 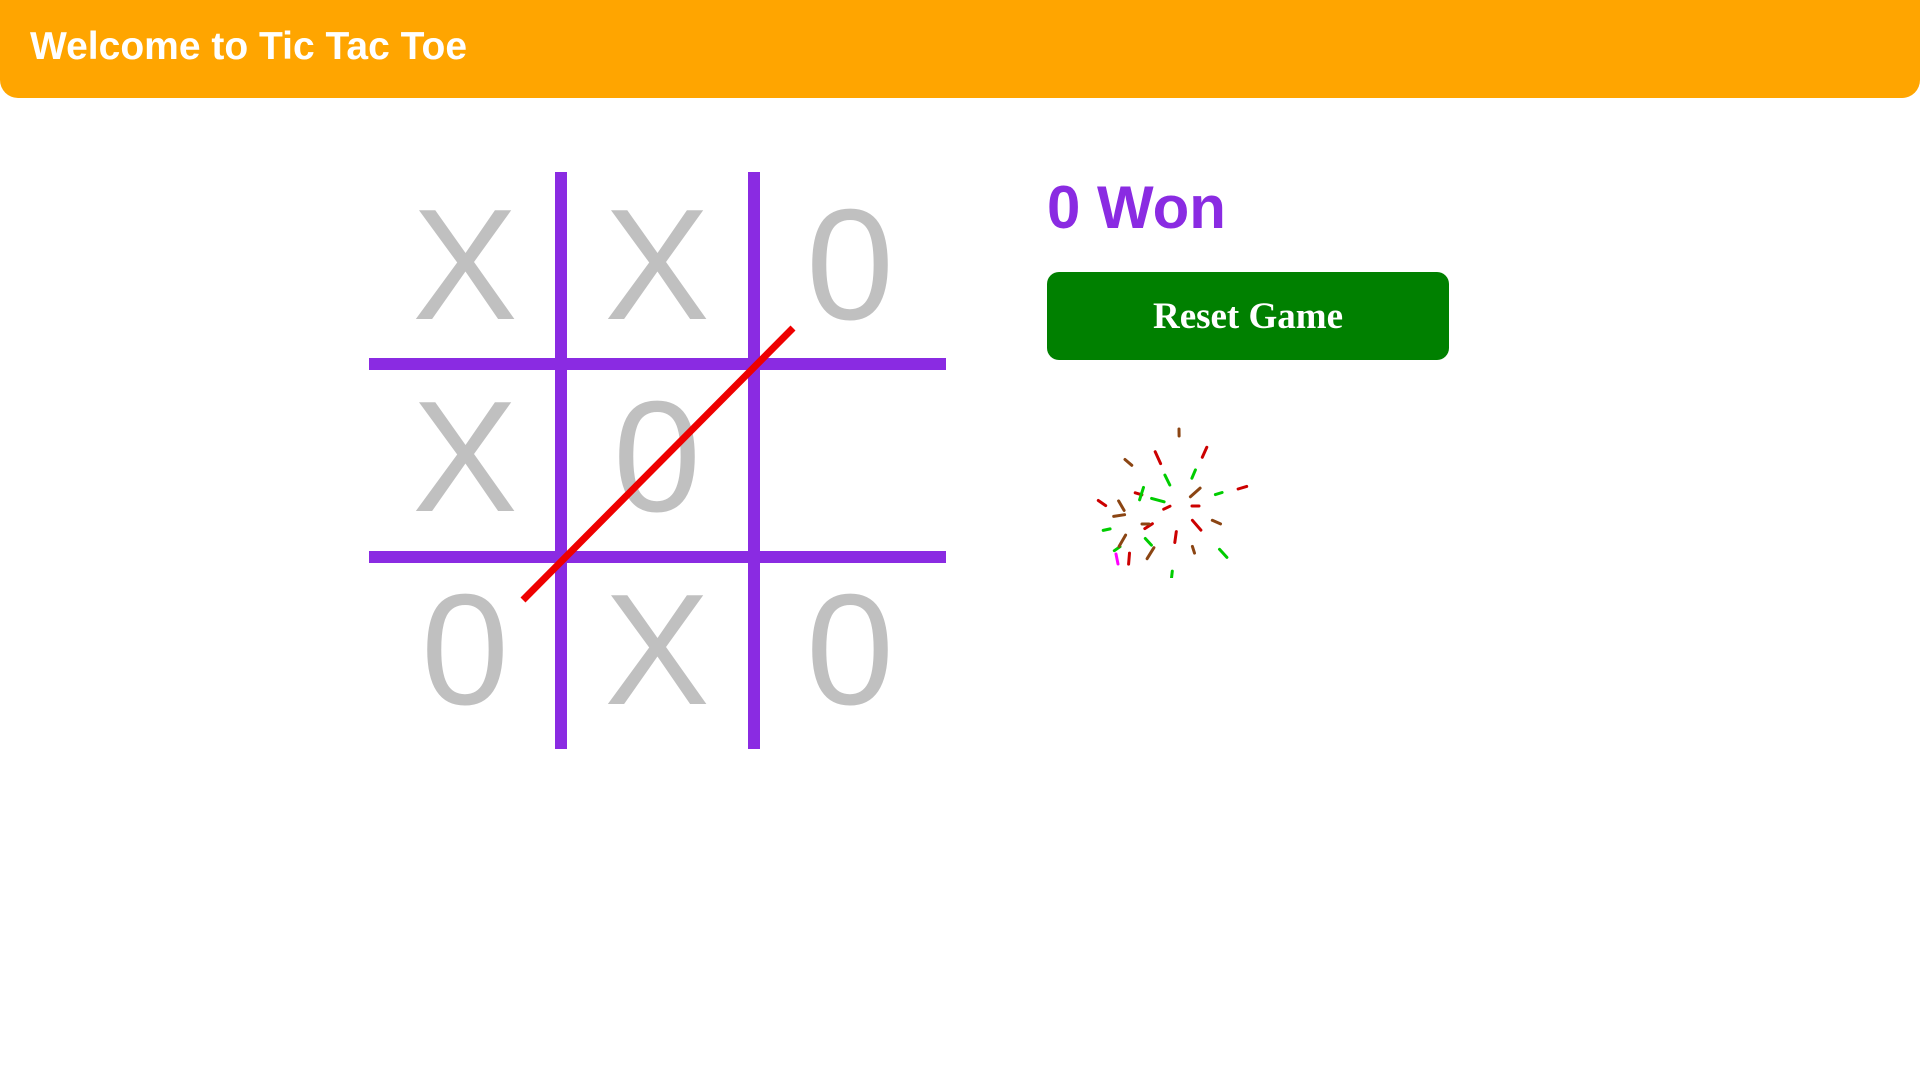 I want to click on cell-4: 0, so click(x=657, y=460).